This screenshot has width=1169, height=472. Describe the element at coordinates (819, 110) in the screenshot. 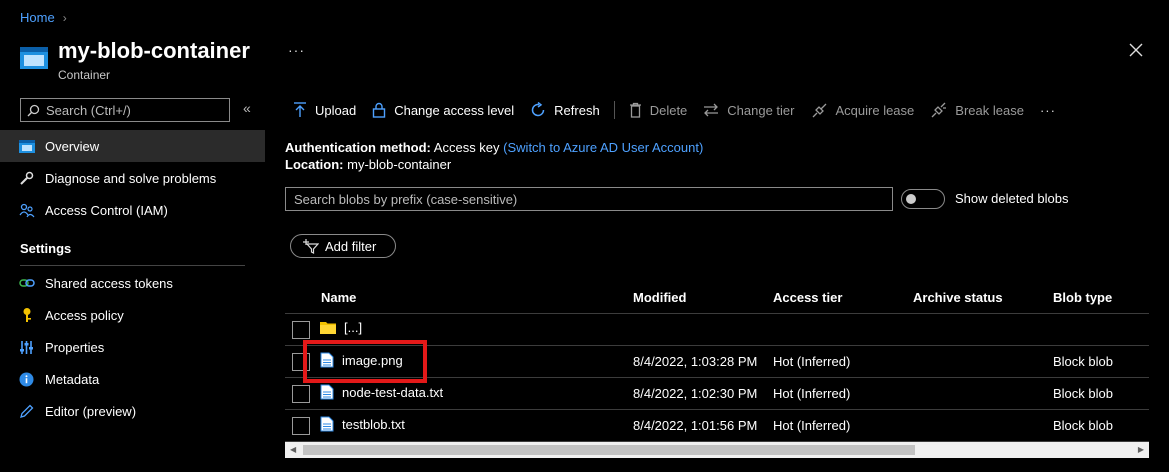

I see `lease-icon` at that location.